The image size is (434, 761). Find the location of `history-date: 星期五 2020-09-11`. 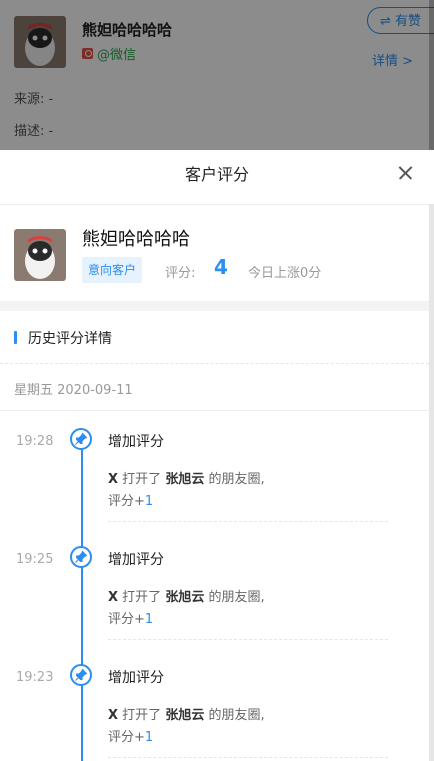

history-date: 星期五 2020-09-11 is located at coordinates (73, 390).